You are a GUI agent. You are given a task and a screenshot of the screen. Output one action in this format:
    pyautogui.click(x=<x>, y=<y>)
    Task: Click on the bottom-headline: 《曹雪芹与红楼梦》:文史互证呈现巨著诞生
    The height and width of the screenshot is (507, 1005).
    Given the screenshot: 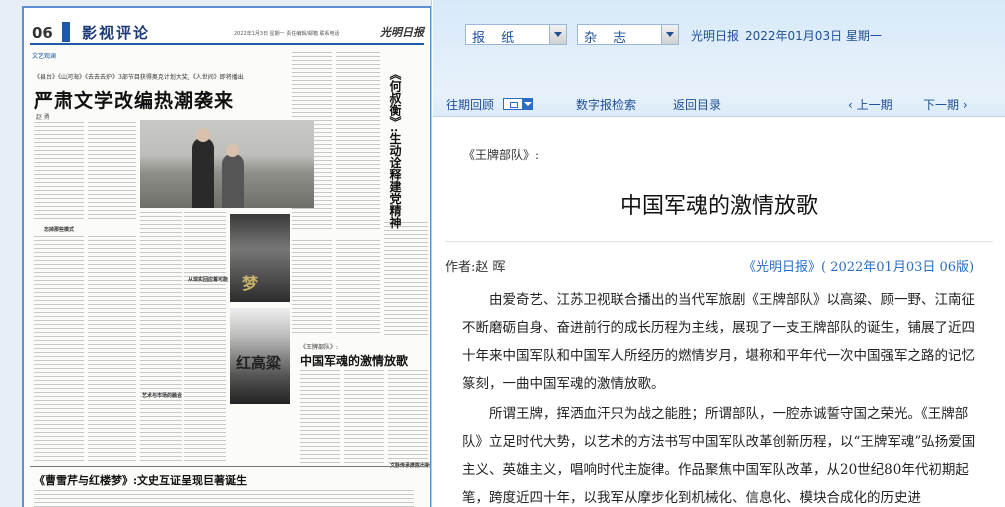 What is the action you would take?
    pyautogui.click(x=140, y=480)
    